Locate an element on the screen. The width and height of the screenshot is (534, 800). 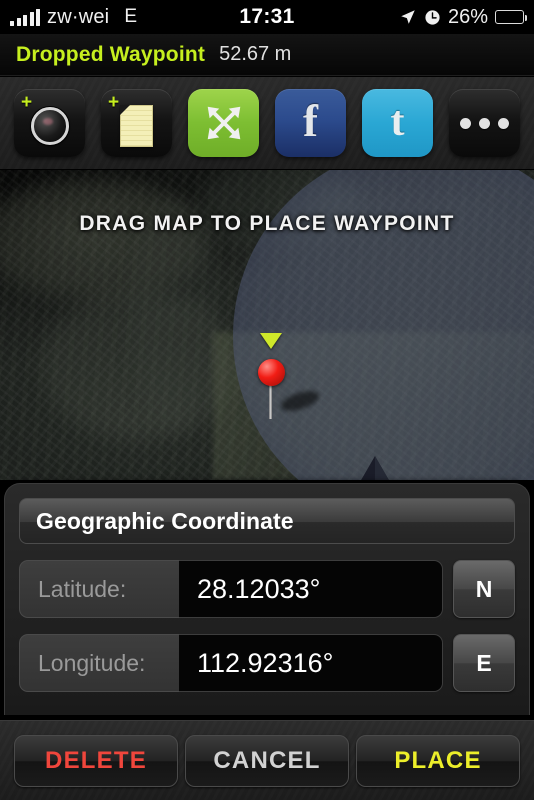
facebook-icon: f is located at coordinates (310, 121).